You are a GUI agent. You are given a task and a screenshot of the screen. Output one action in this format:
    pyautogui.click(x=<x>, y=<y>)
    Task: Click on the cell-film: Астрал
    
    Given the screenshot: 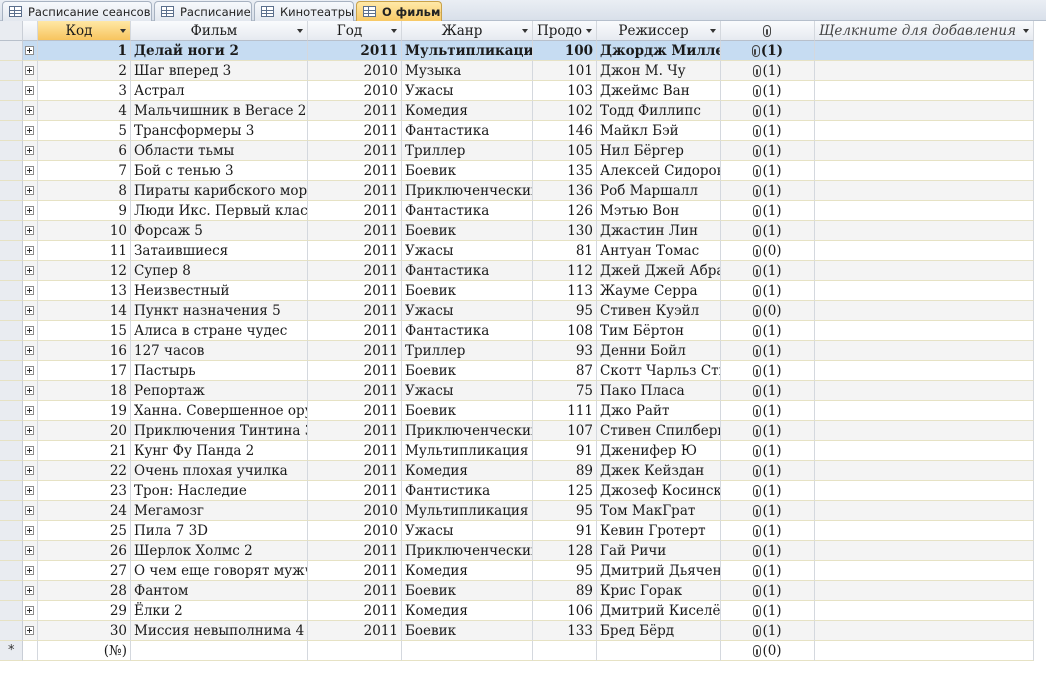 What is the action you would take?
    pyautogui.click(x=219, y=91)
    